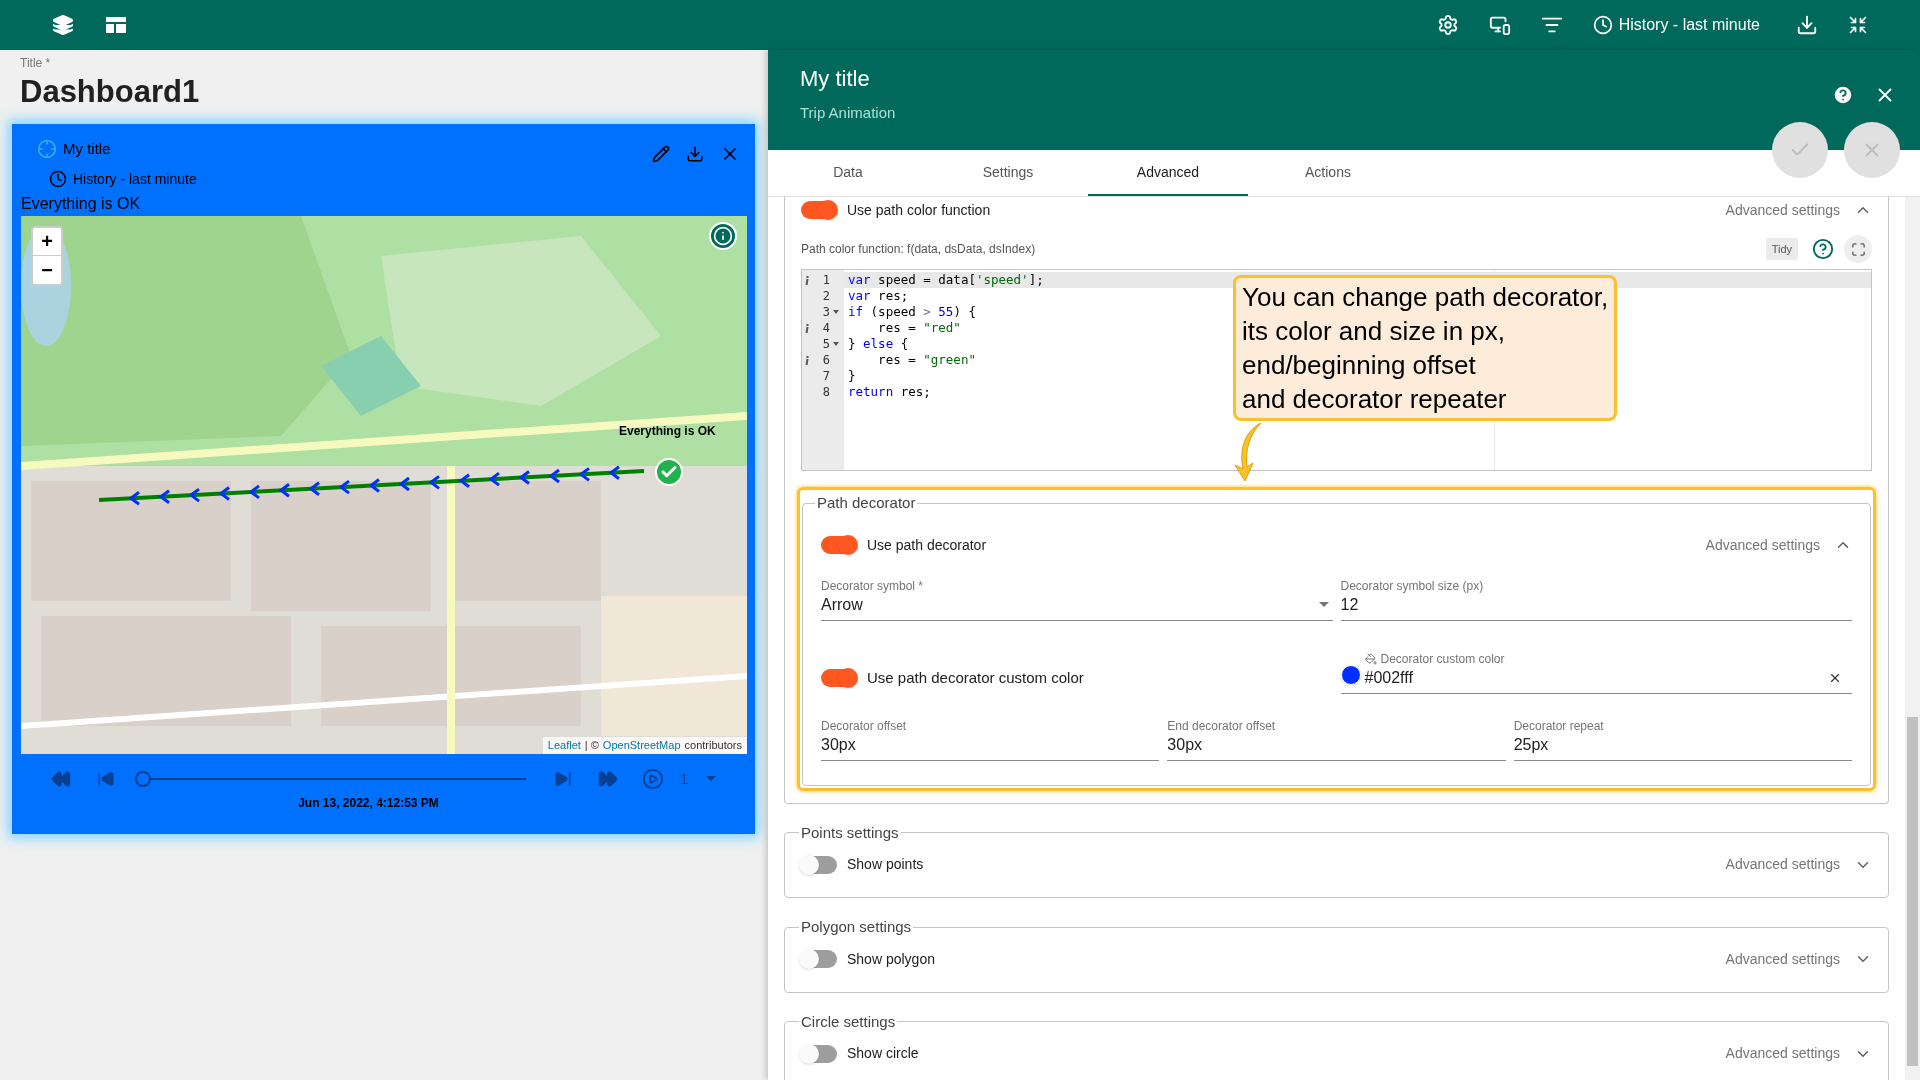 This screenshot has width=1920, height=1080. What do you see at coordinates (878, 296) in the screenshot?
I see `code-line: var res;` at bounding box center [878, 296].